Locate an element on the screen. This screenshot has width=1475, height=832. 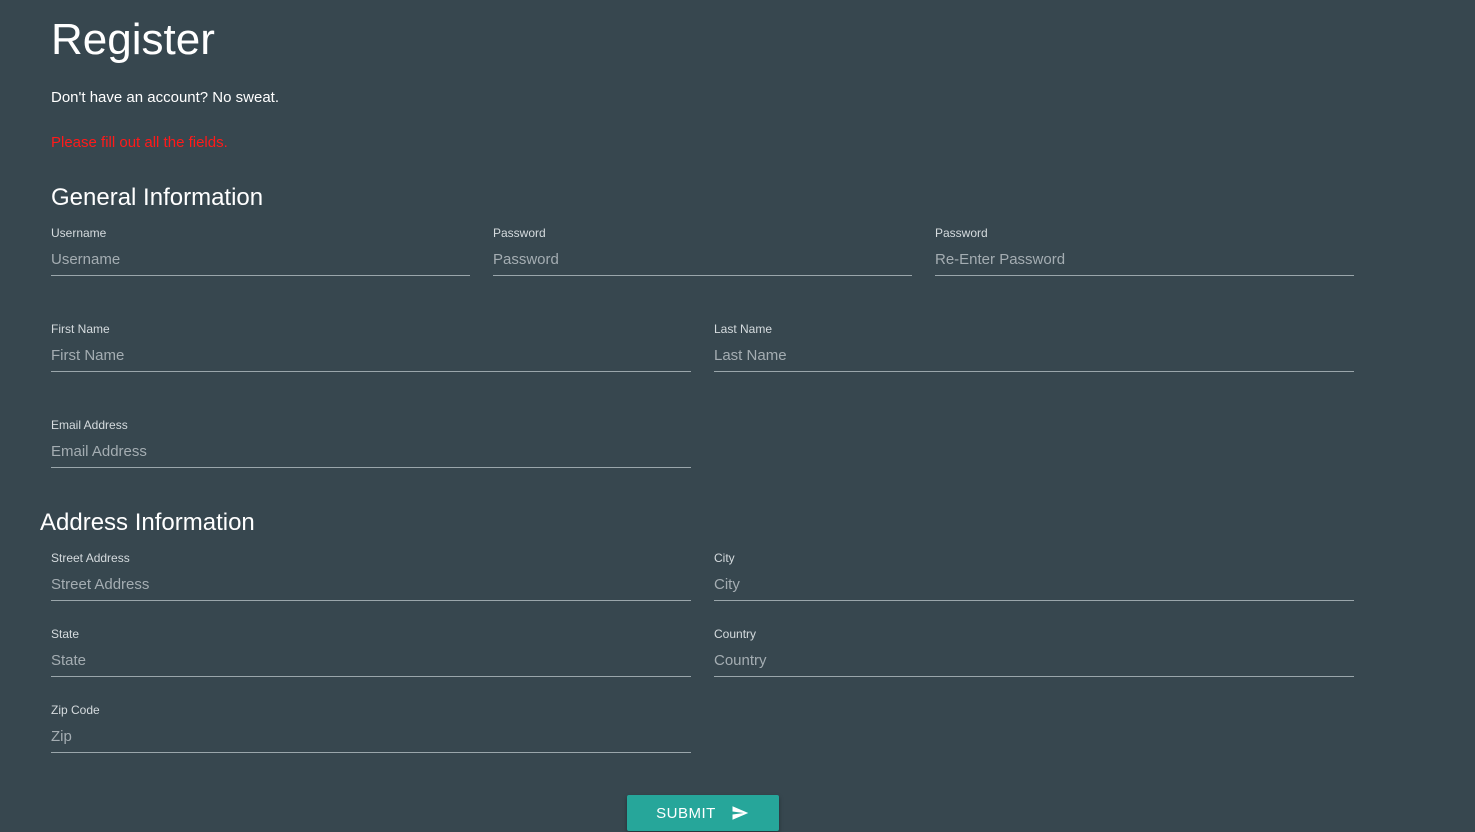
email-input is located at coordinates (371, 451).